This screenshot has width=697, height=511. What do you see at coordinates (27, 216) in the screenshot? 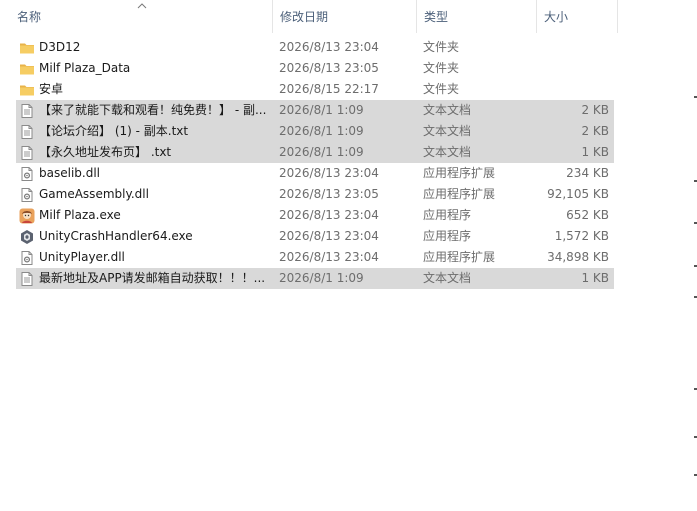
I see `game-exe-icon` at bounding box center [27, 216].